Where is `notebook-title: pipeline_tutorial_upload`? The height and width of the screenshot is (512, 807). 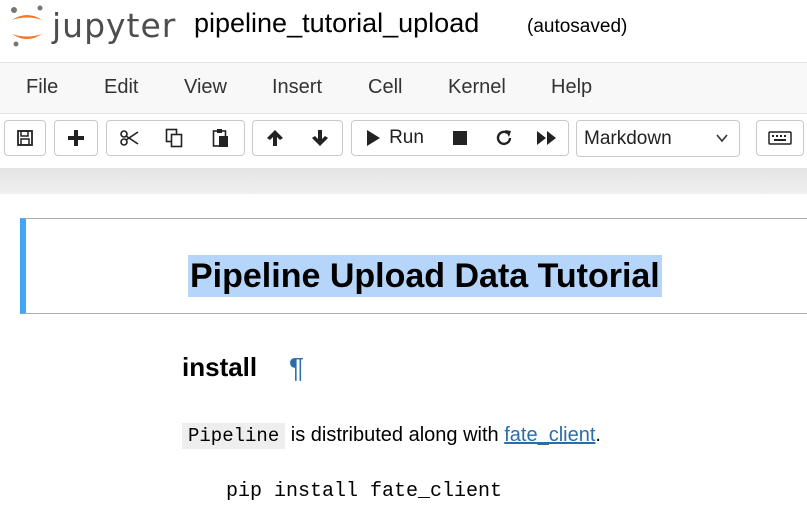 notebook-title: pipeline_tutorial_upload is located at coordinates (336, 23).